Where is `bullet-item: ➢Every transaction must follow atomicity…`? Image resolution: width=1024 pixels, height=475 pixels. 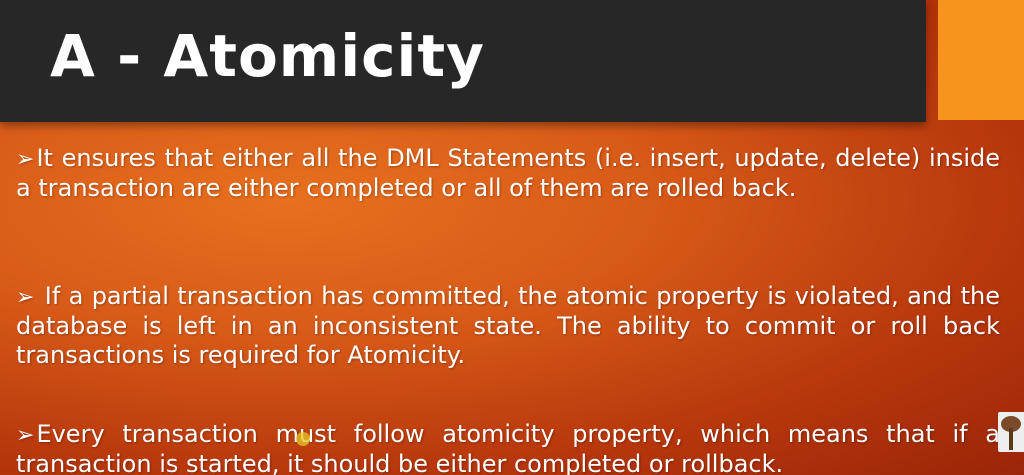 bullet-item: ➢Every transaction must follow atomicity… is located at coordinates (508, 447).